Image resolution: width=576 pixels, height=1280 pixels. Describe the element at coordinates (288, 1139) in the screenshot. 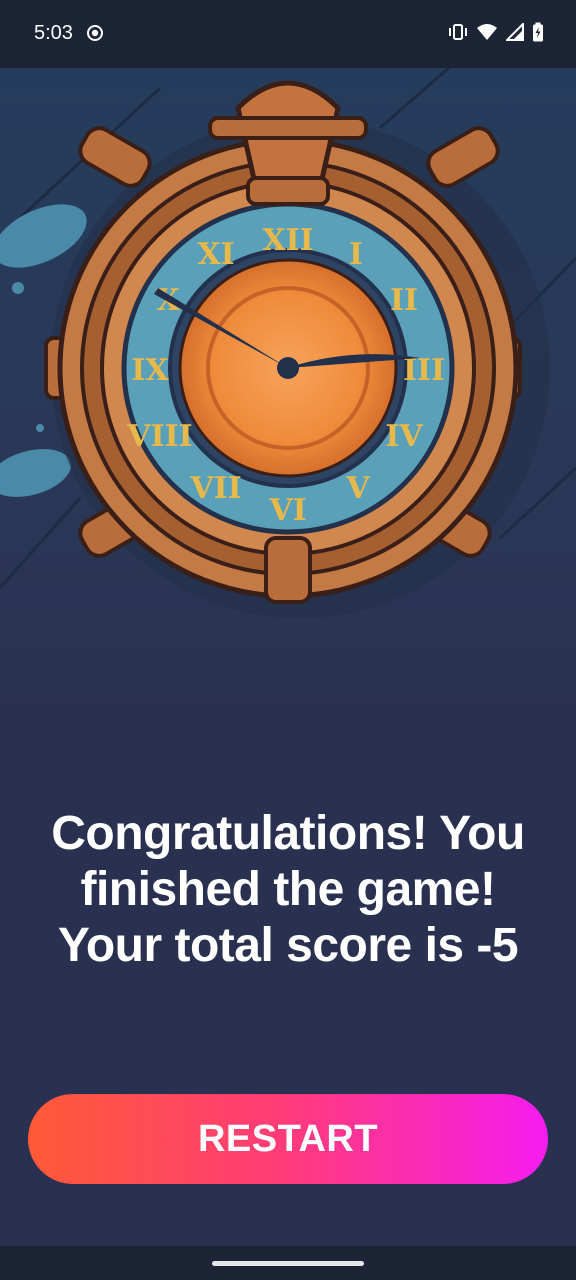

I see `restart-button: RESTART` at that location.